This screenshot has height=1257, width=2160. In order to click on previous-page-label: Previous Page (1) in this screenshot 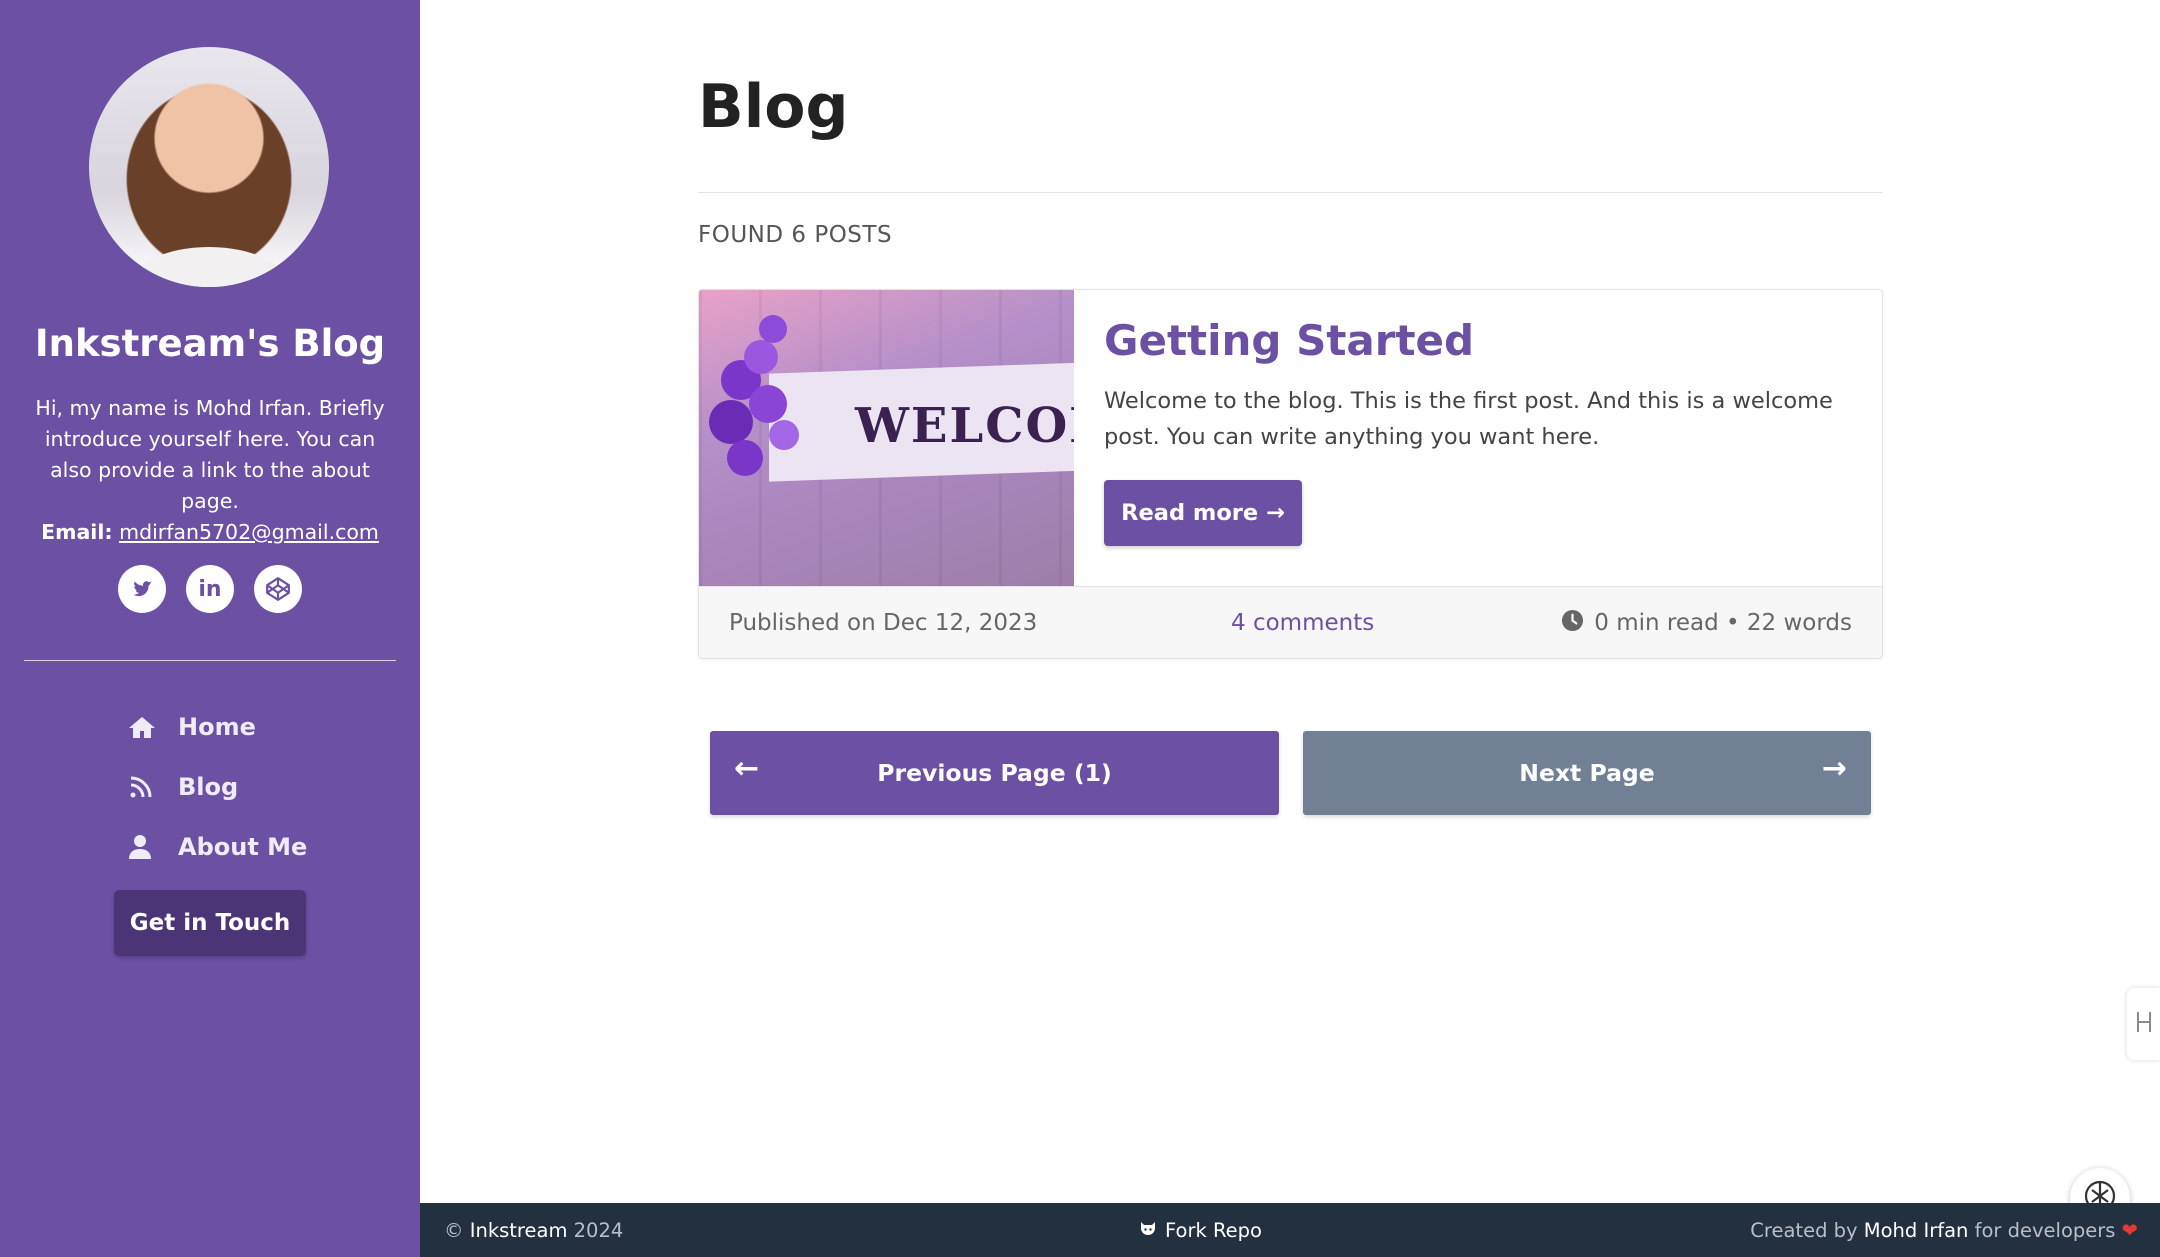, I will do `click(994, 773)`.